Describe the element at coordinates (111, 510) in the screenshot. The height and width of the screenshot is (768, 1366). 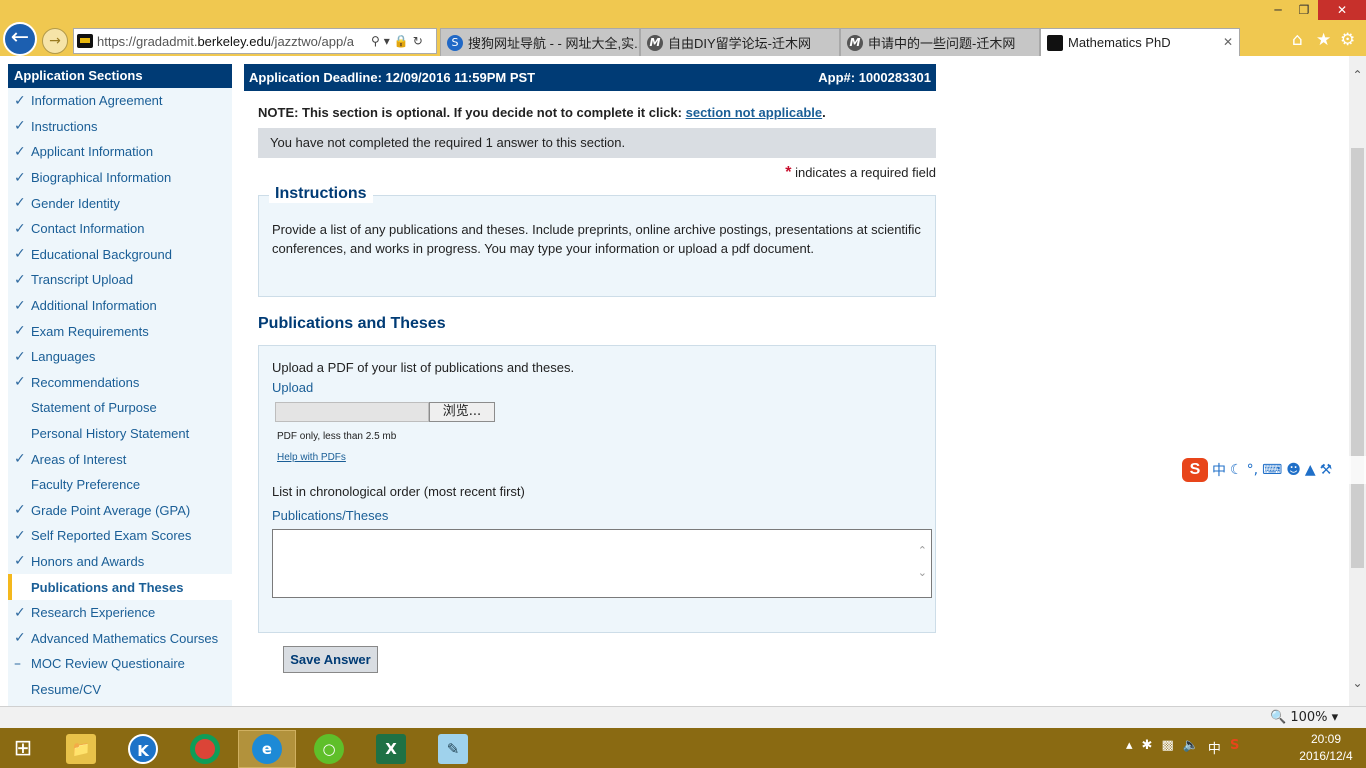
I see `sidebar-item-label: Grade Point Average (GPA)` at that location.